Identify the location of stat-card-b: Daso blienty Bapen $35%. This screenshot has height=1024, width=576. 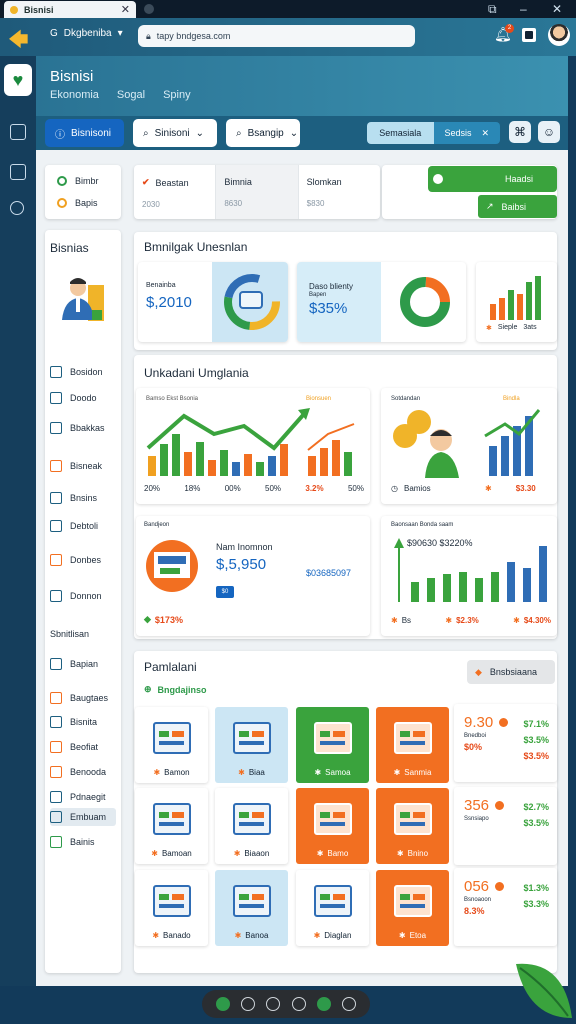
(381, 302).